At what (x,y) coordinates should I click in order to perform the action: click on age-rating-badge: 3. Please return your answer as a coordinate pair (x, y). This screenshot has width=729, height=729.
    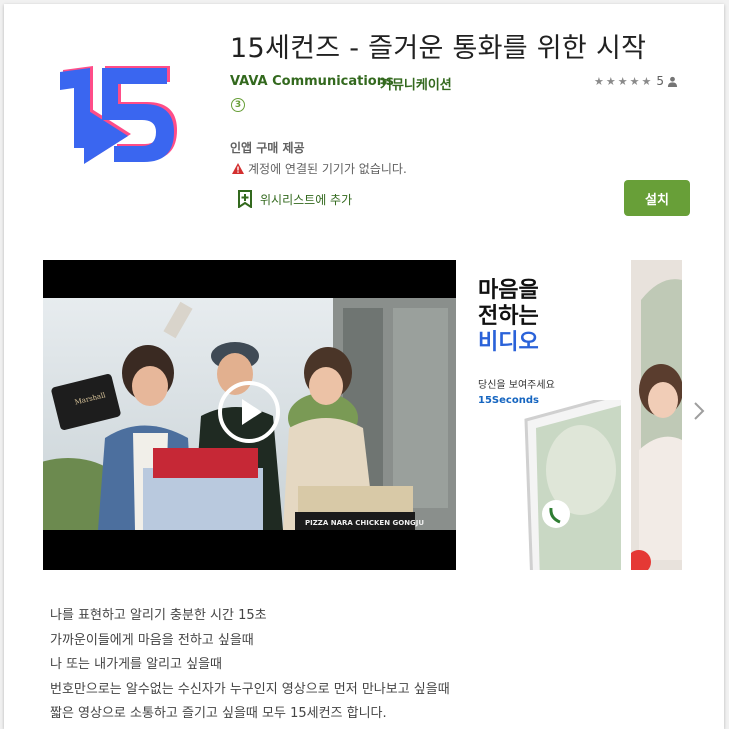
    Looking at the image, I should click on (238, 105).